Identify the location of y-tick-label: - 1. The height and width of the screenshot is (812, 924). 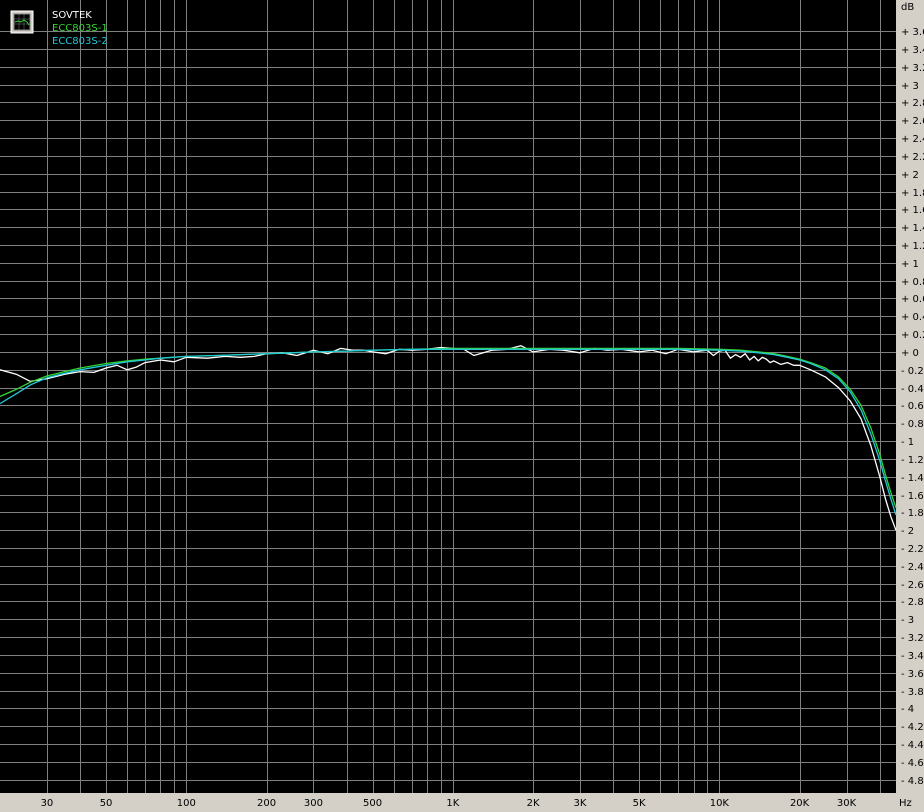
(907, 442).